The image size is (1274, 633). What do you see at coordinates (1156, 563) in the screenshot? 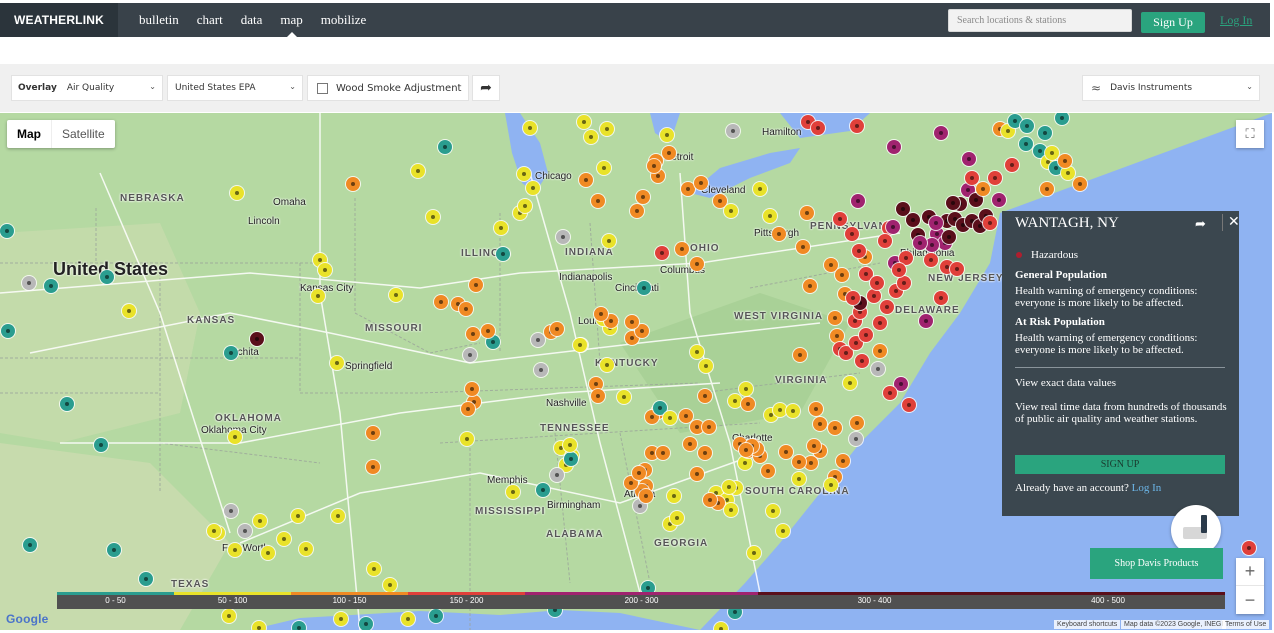
I see `shop-davis-button: Shop Davis Products` at bounding box center [1156, 563].